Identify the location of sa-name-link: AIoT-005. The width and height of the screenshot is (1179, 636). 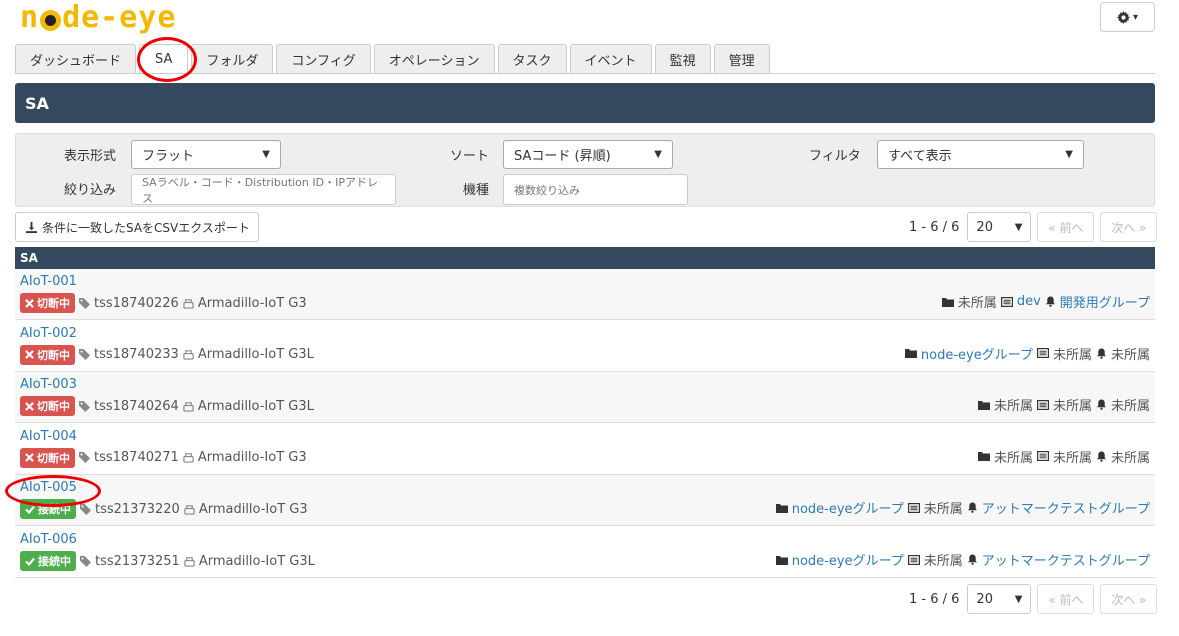
(48, 487).